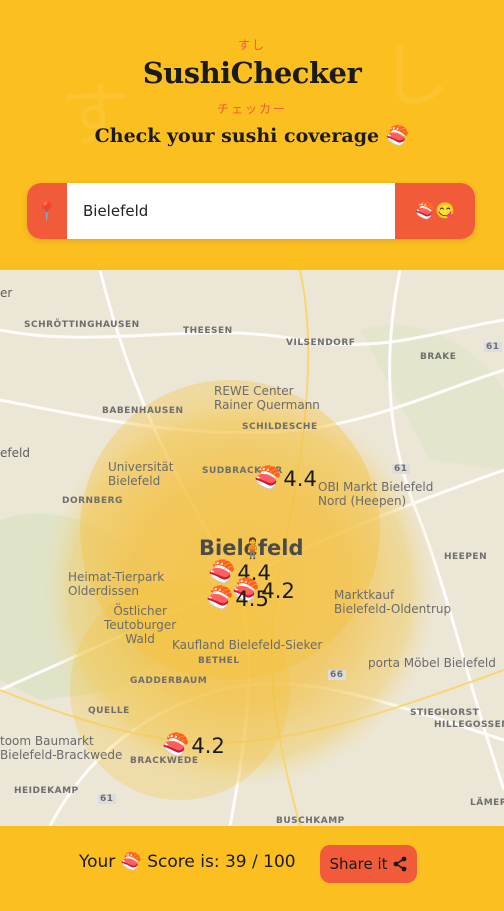 This screenshot has height=911, width=504. Describe the element at coordinates (219, 661) in the screenshot. I see `map-label-bethel: BETHEL` at that location.